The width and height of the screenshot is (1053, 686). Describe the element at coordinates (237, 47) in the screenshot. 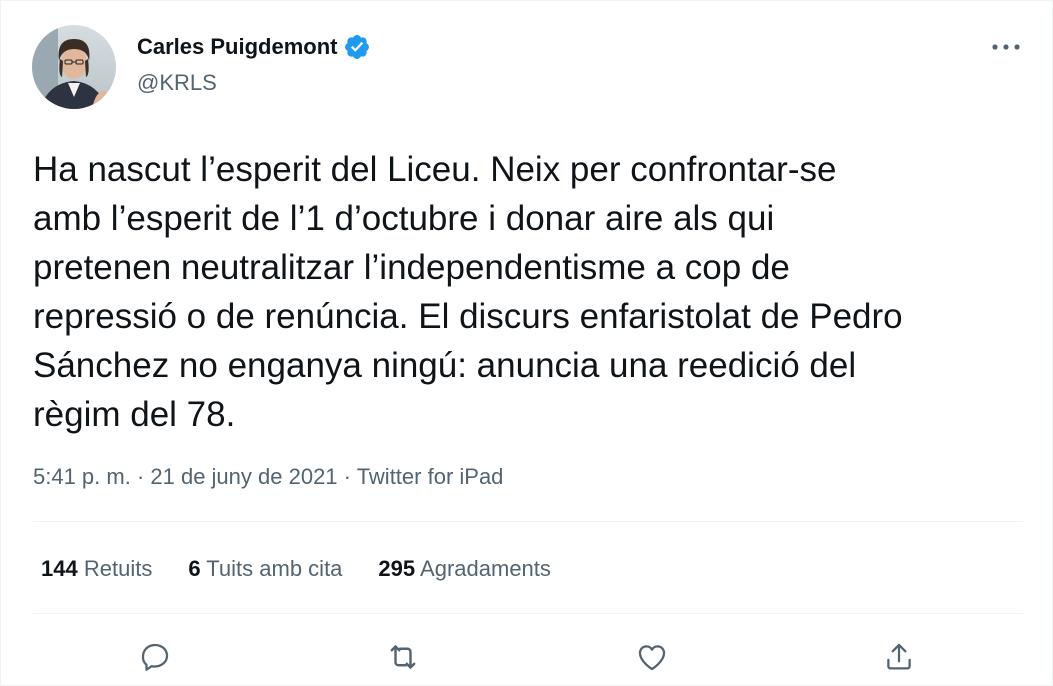

I see `author-name: Carles Puigdemont` at that location.